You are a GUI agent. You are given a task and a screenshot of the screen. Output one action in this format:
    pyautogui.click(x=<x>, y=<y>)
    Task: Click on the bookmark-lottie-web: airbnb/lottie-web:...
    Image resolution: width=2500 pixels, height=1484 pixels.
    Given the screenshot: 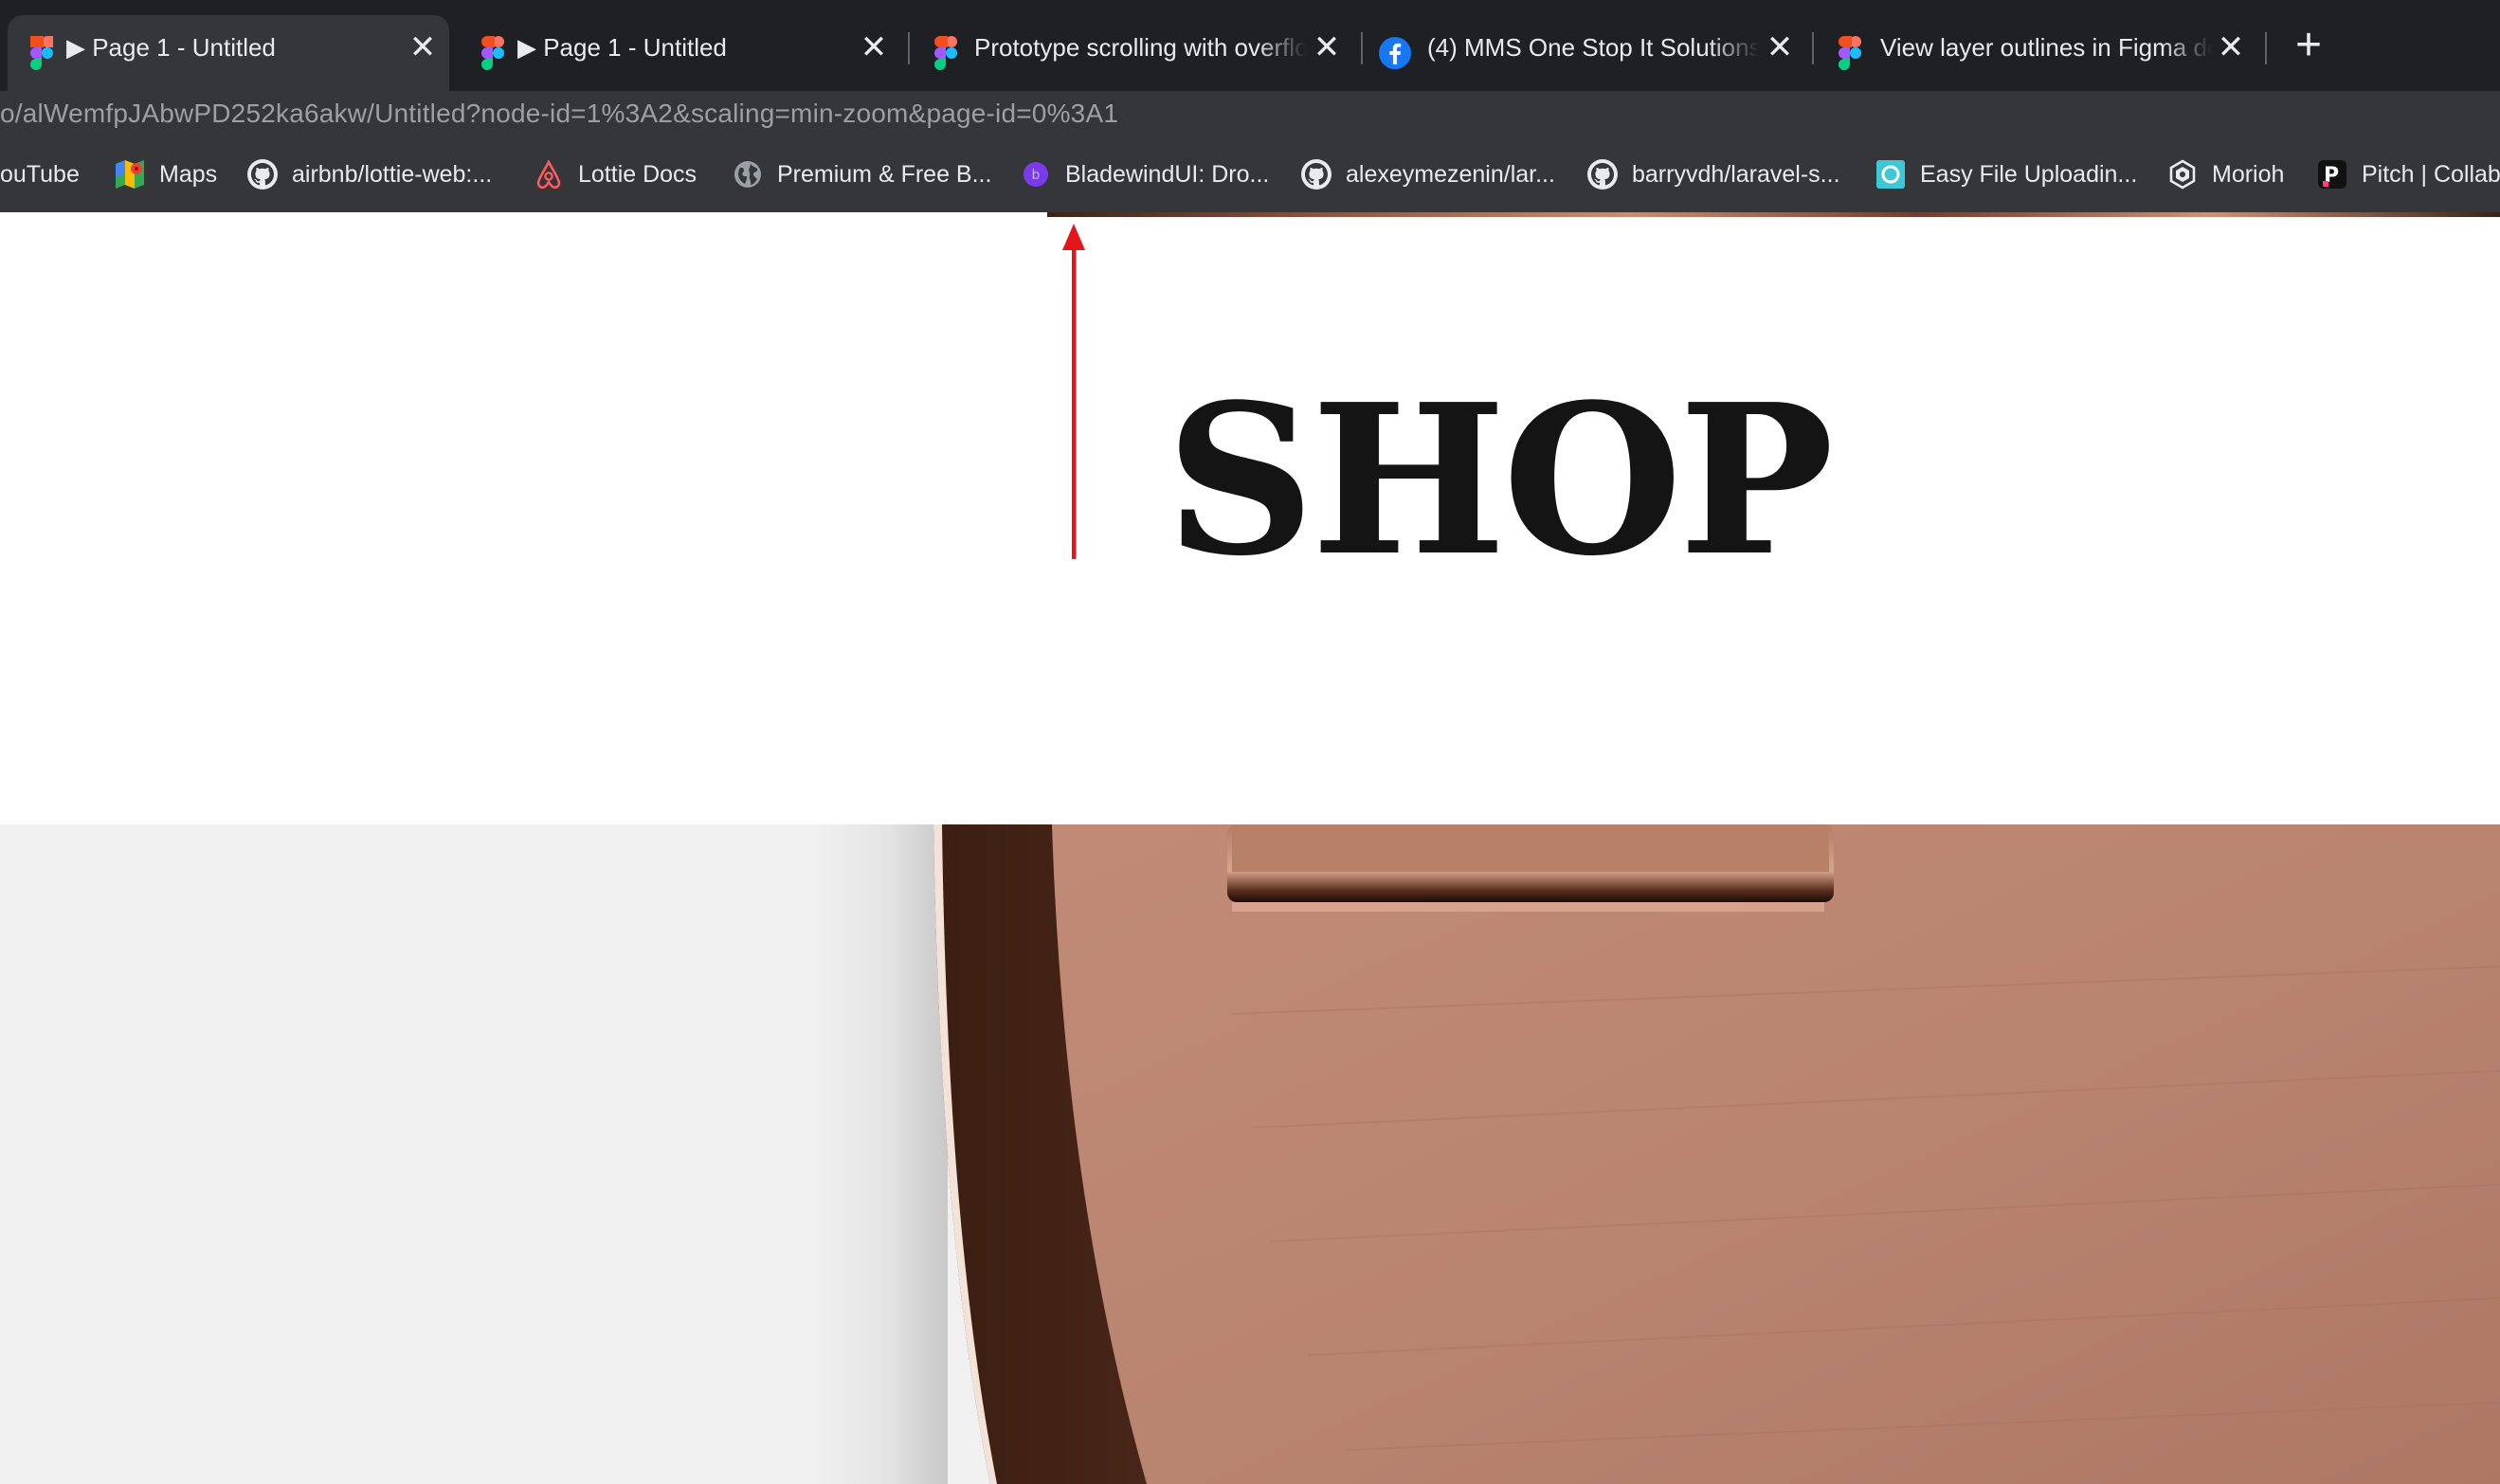 What is the action you would take?
    pyautogui.click(x=369, y=174)
    